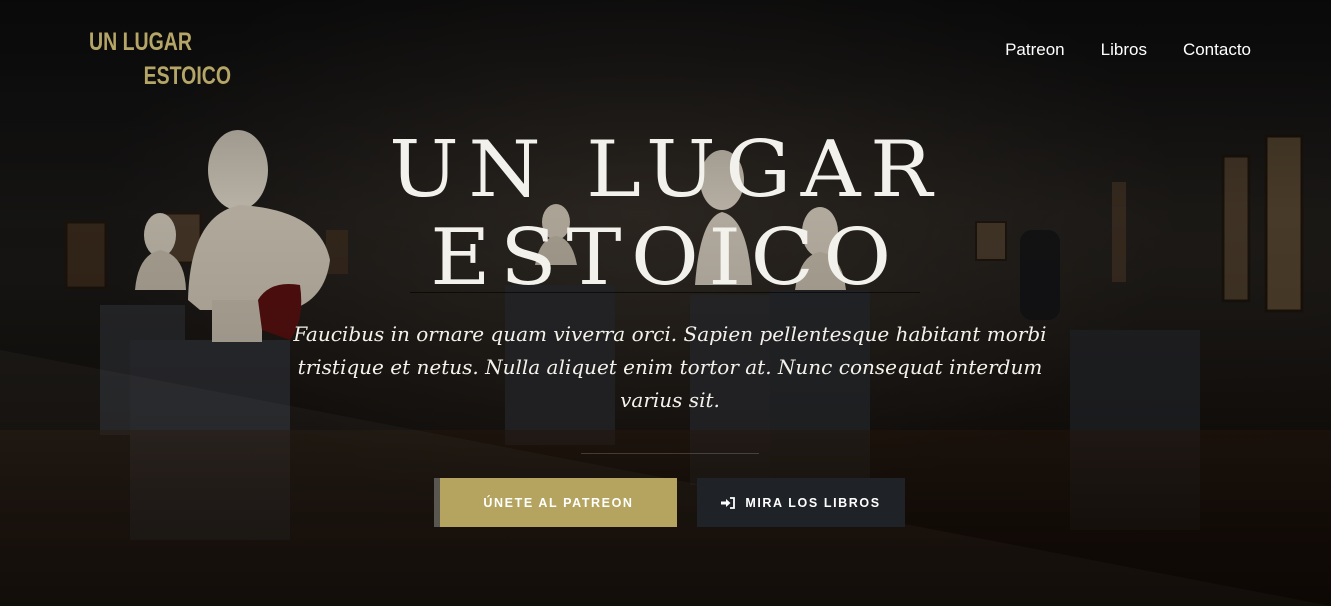 This screenshot has width=1331, height=606. I want to click on title-underline, so click(665, 292).